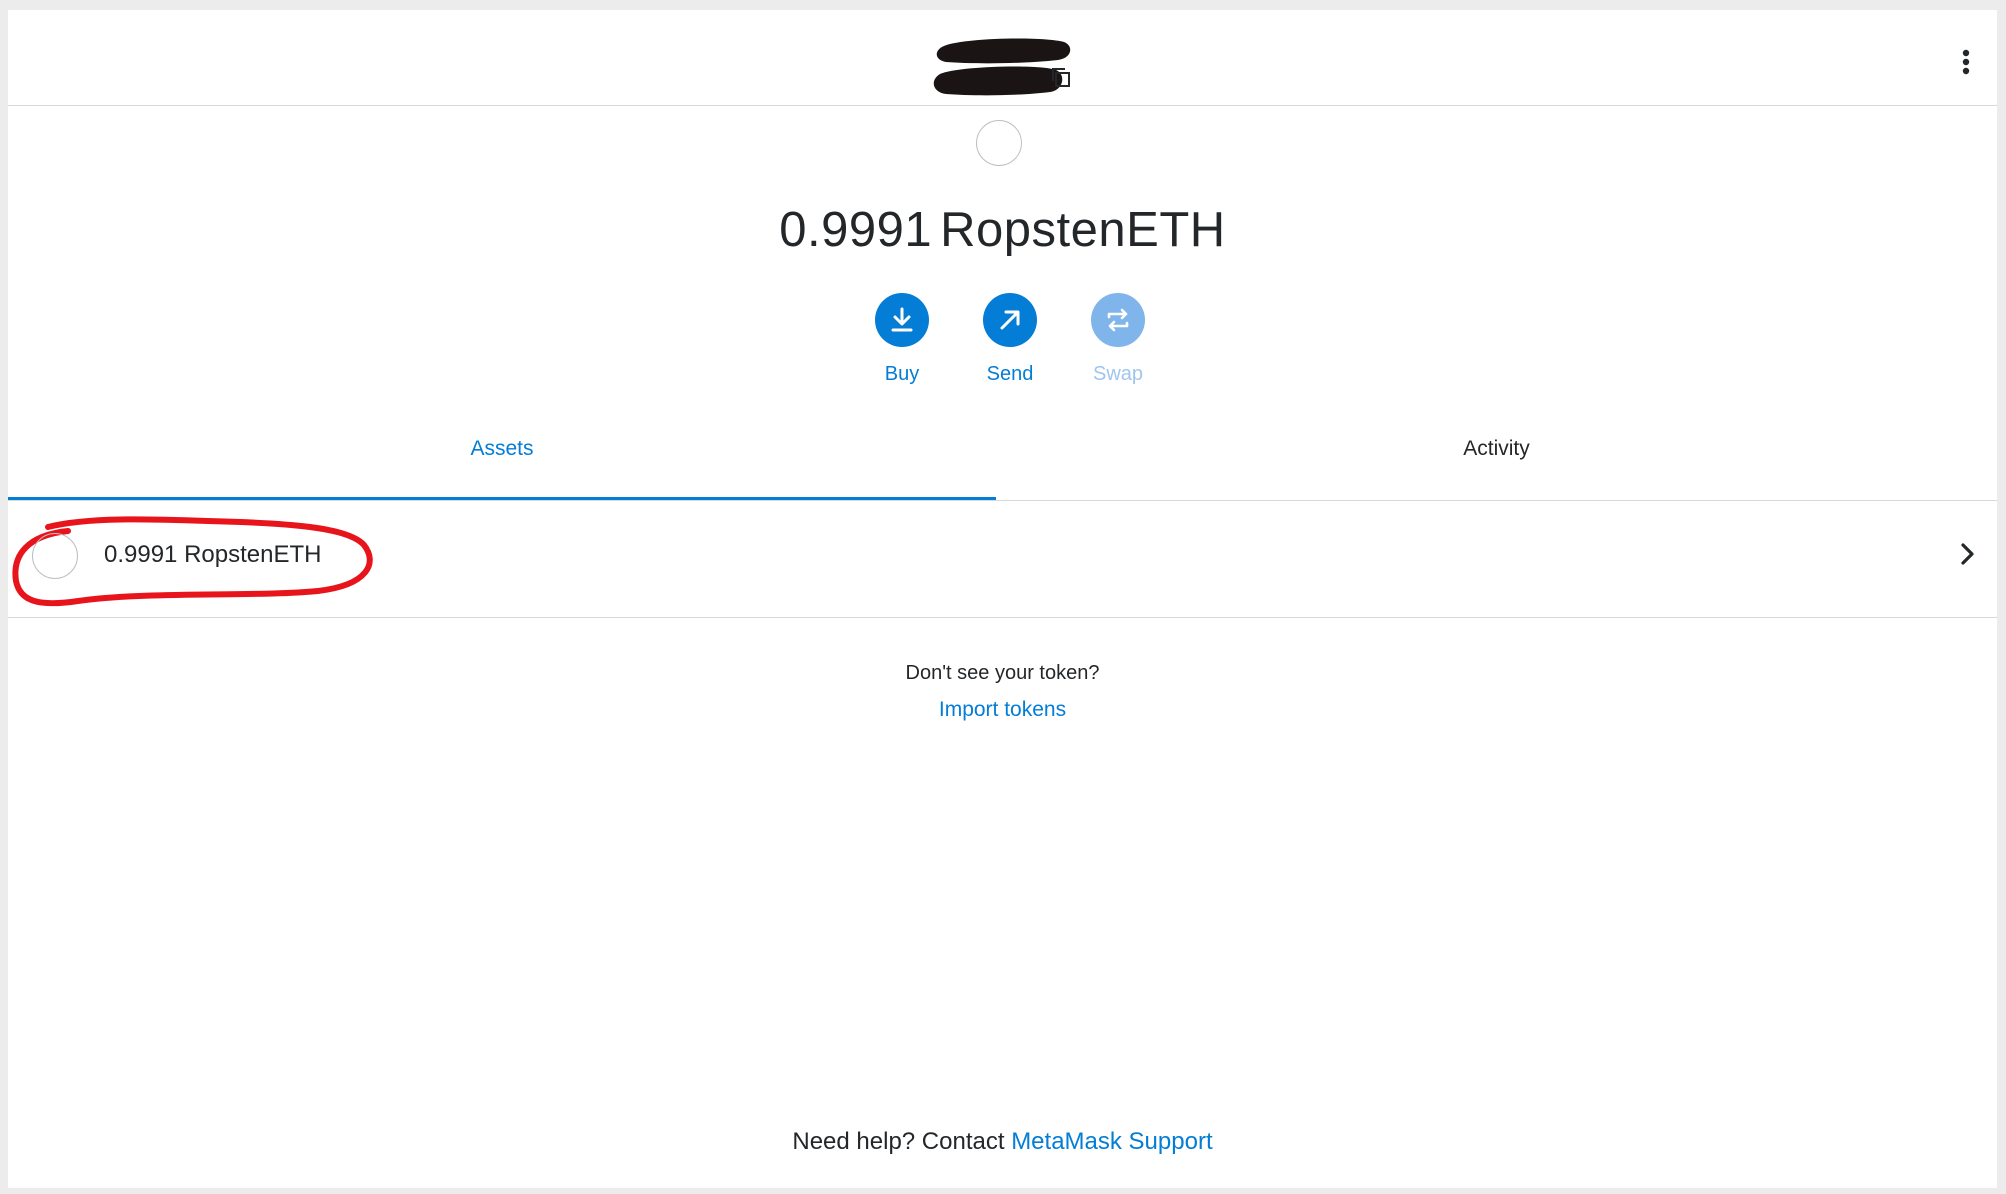 The width and height of the screenshot is (2006, 1194). What do you see at coordinates (1496, 465) in the screenshot?
I see `tab-activity: Activity` at bounding box center [1496, 465].